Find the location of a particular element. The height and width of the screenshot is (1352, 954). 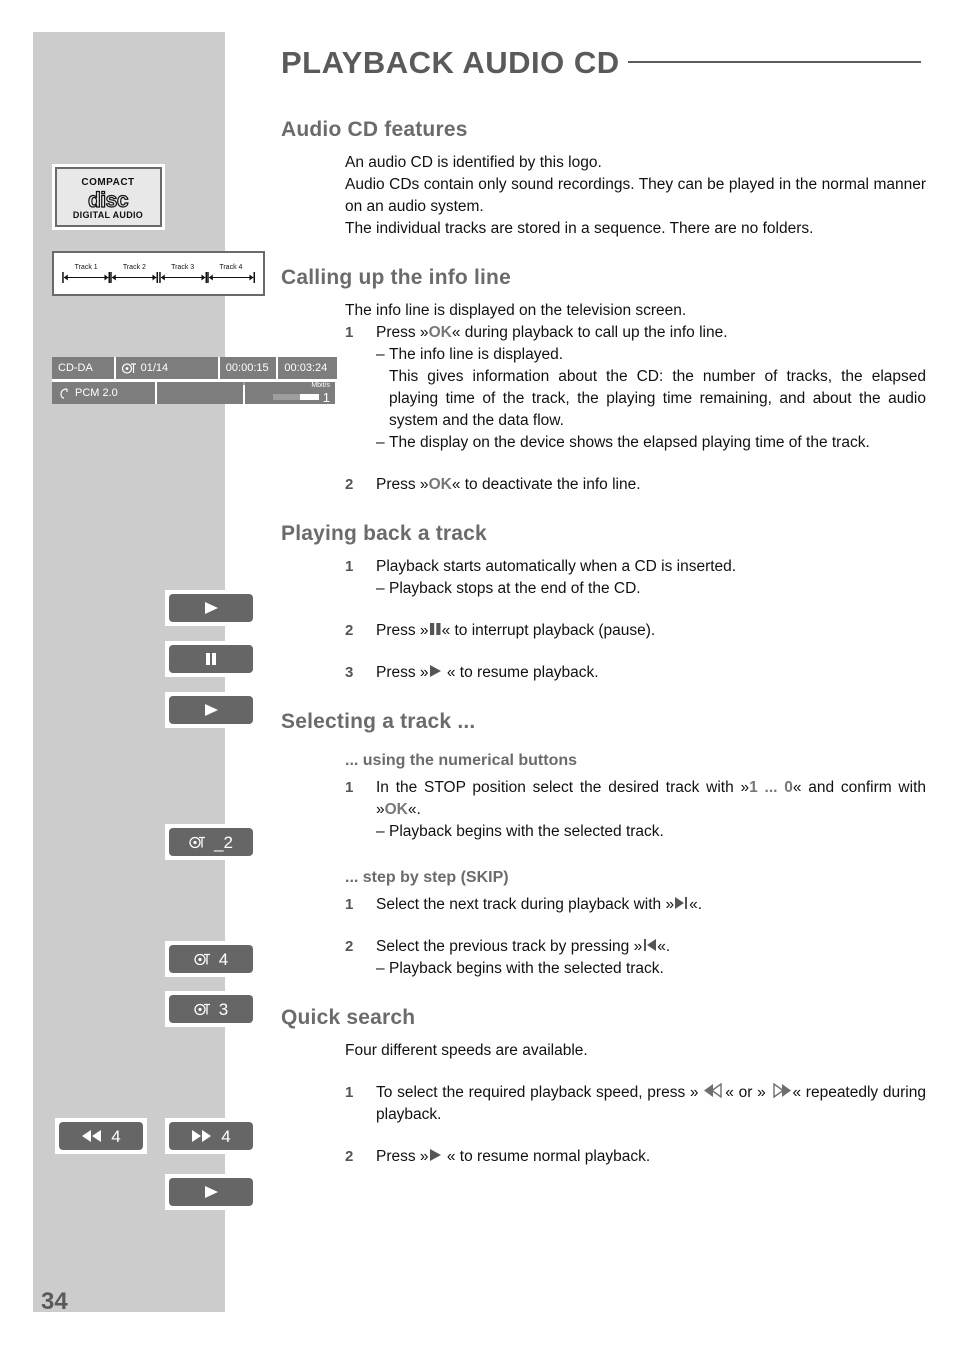

step-text-post: « to resume playback. is located at coordinates (520, 672).